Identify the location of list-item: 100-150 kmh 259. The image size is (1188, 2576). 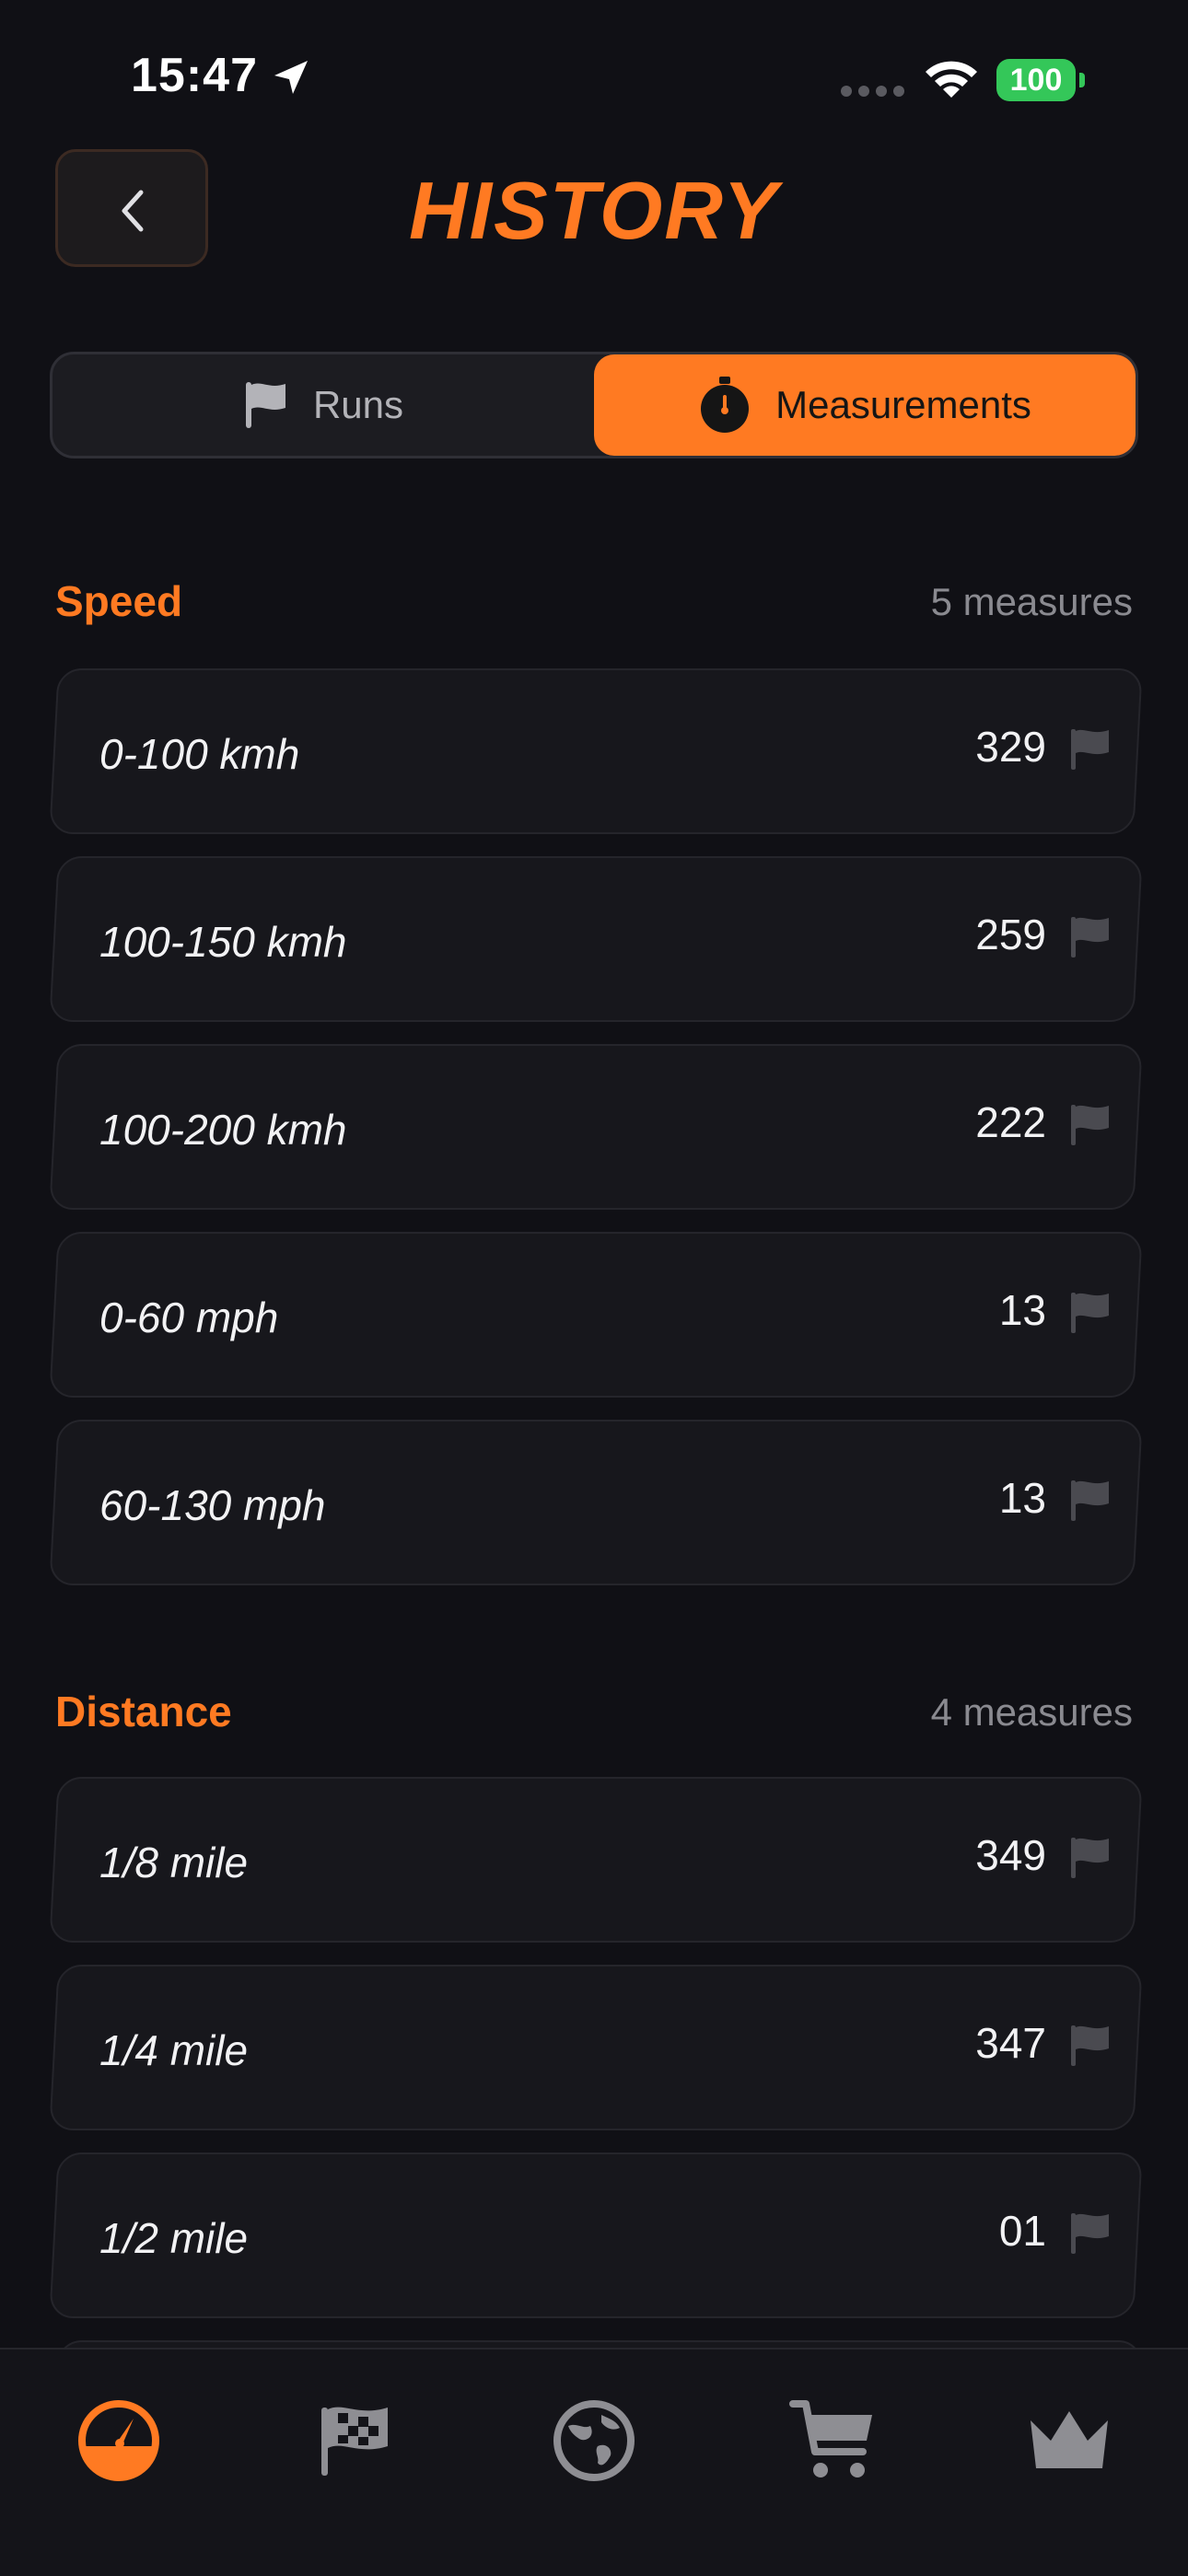
(596, 939).